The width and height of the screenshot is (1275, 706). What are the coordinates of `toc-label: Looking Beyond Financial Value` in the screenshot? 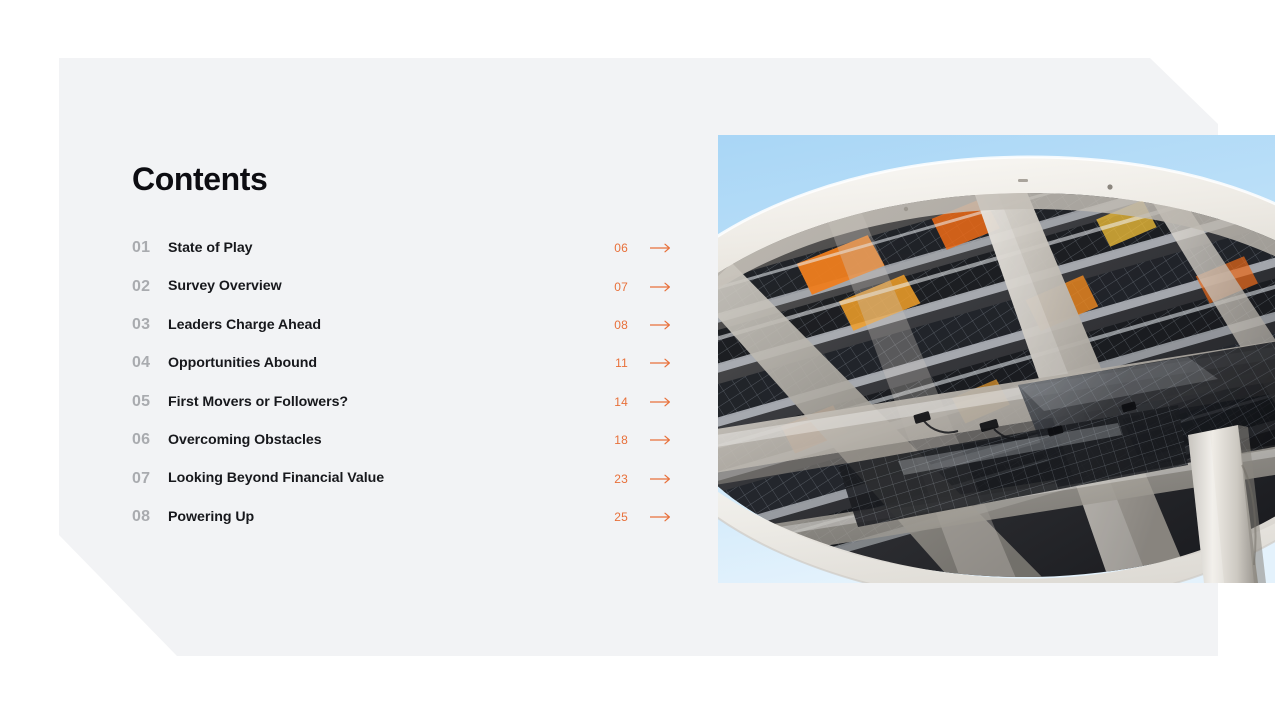 It's located at (276, 478).